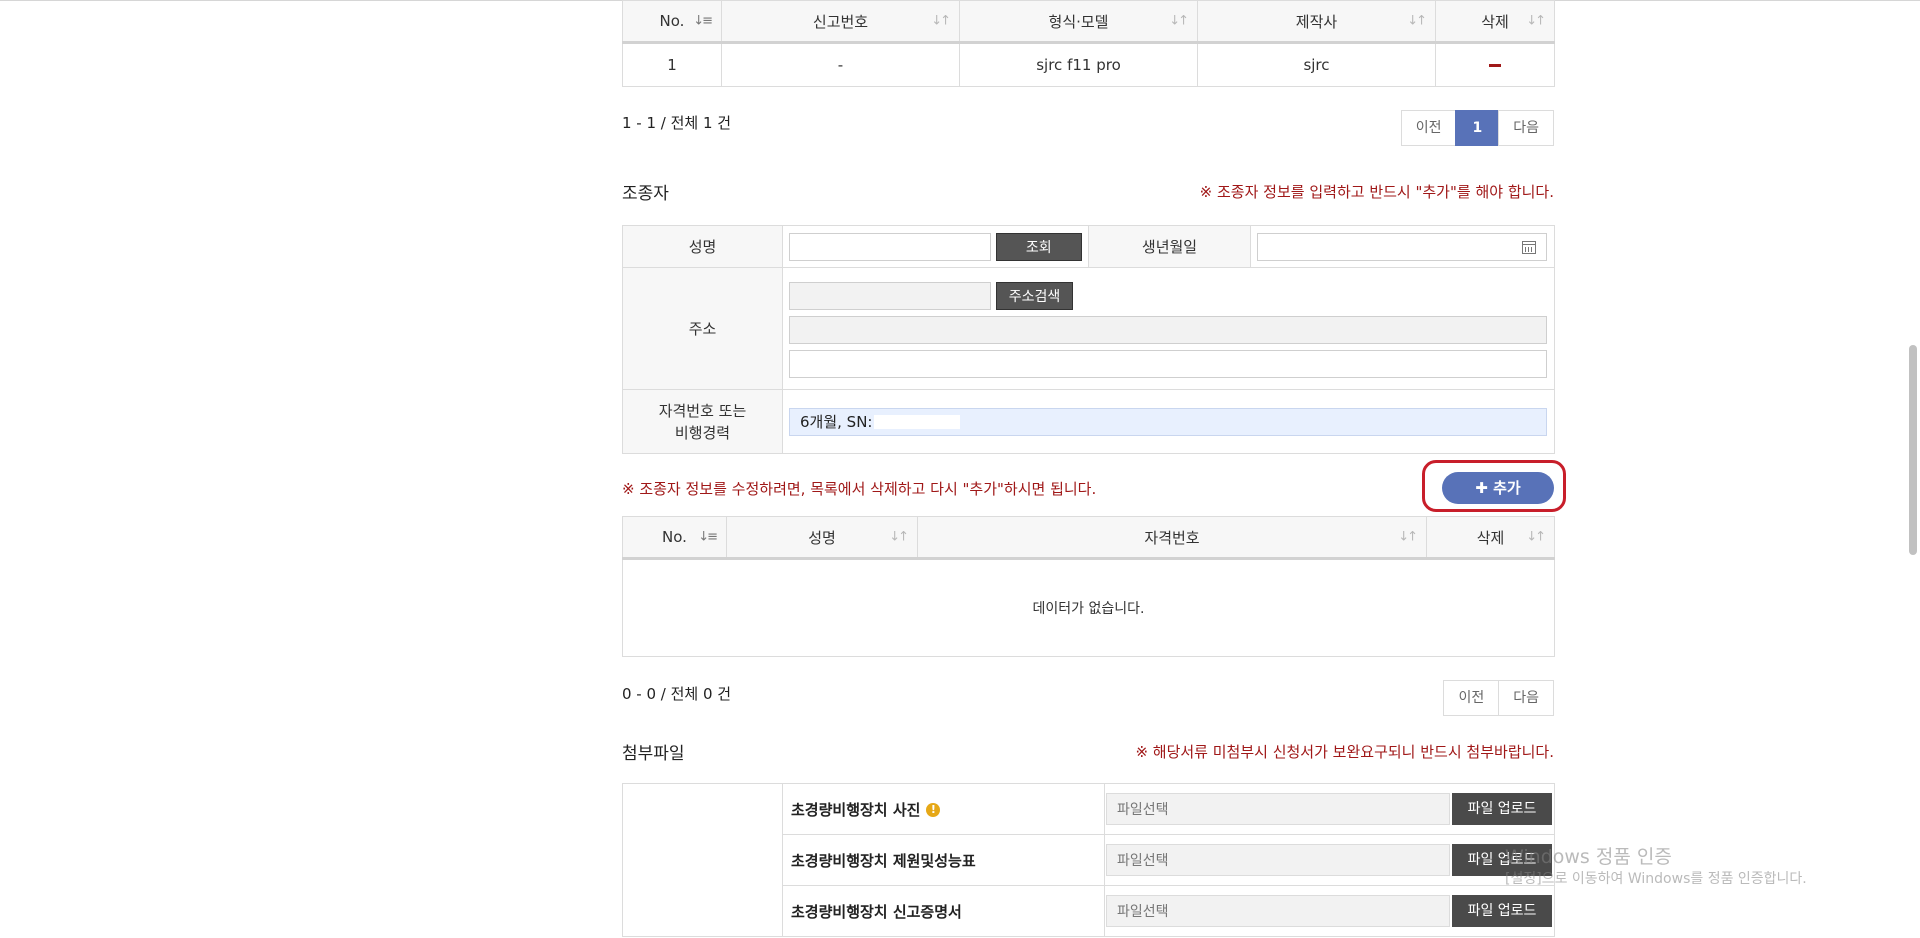  I want to click on pilot-pager-row: 0 - 0 / 전체 0 건 이전 다음, so click(1088, 697).